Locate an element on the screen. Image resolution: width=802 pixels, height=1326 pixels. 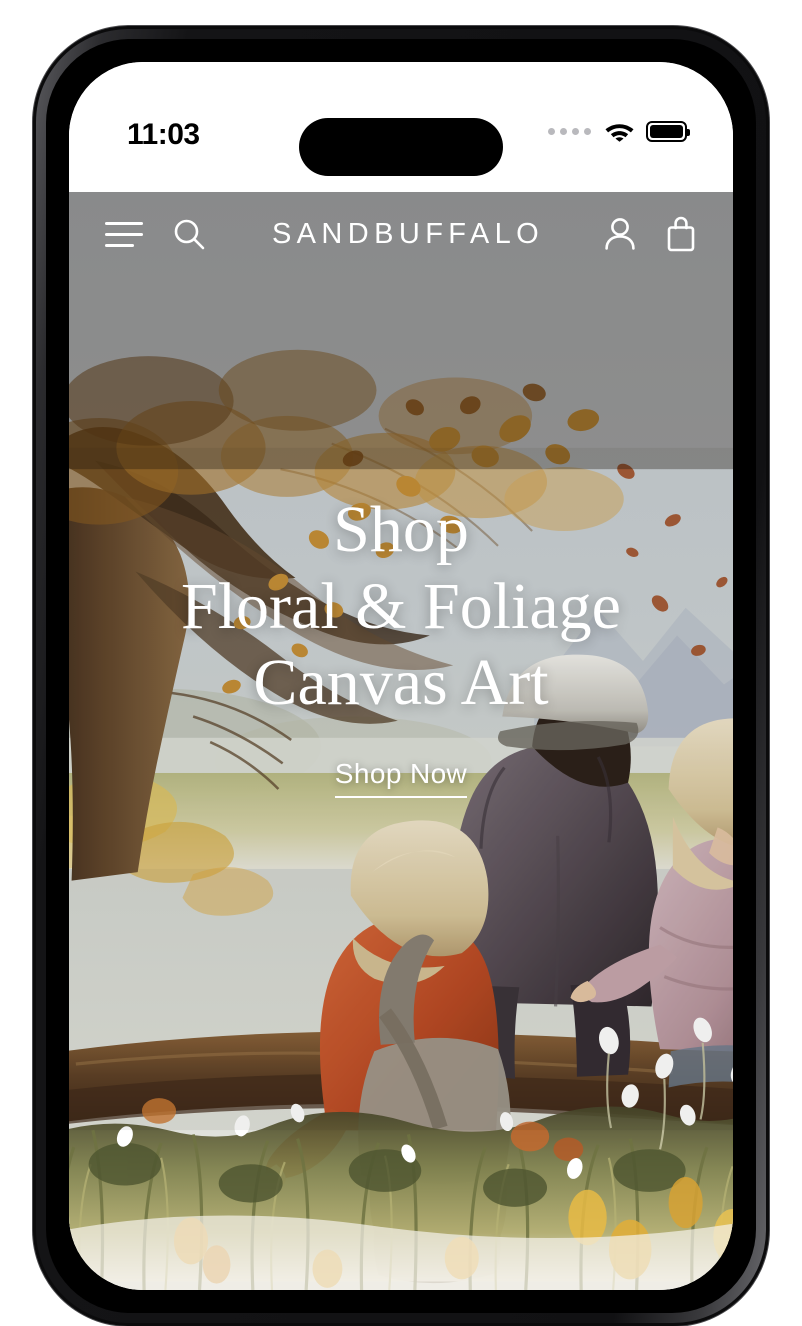
hero-heading-line-2: Floral & Foliage is located at coordinates (401, 606).